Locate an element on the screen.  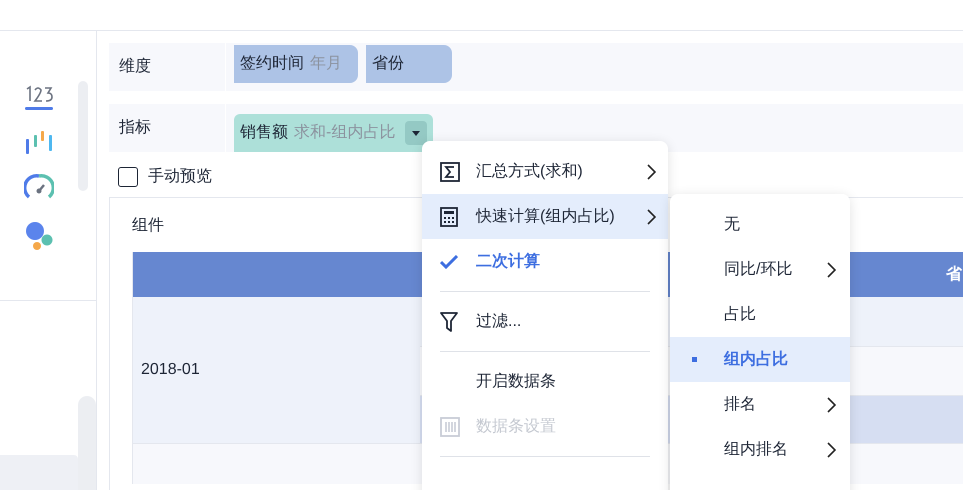
number-chart-icon is located at coordinates (39, 97).